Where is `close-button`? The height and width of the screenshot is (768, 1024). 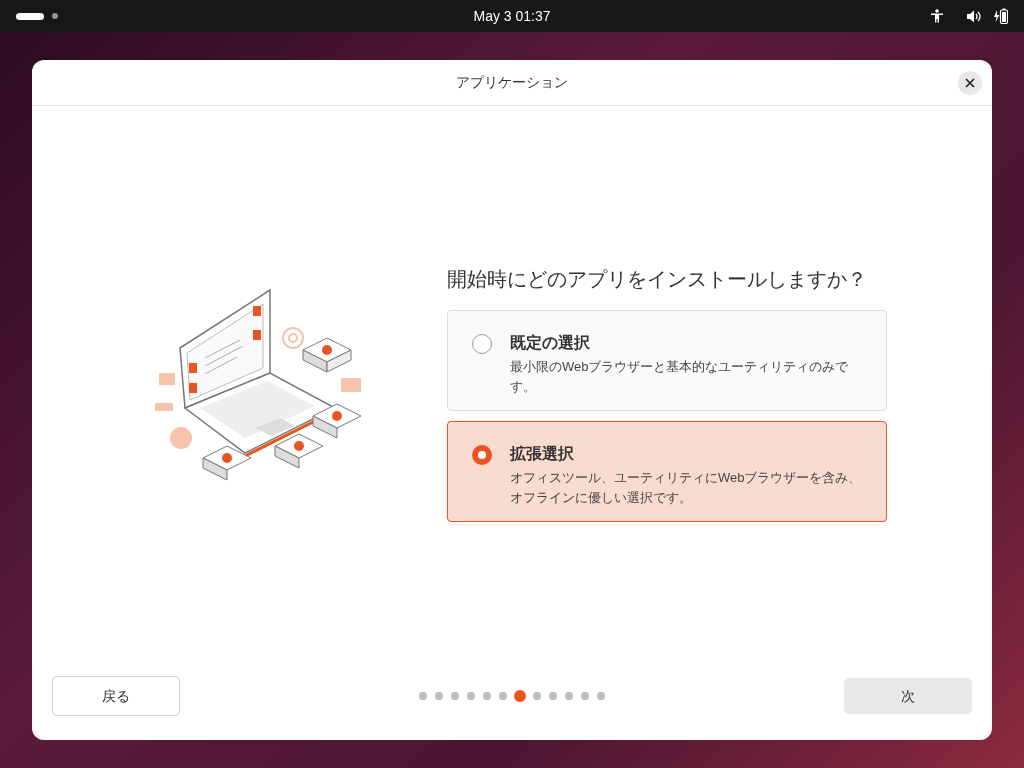 close-button is located at coordinates (970, 83).